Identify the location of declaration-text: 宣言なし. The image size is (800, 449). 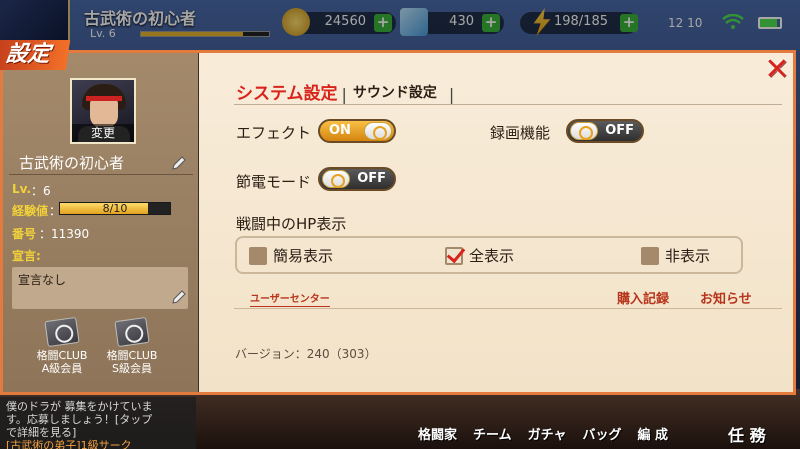
(42, 280).